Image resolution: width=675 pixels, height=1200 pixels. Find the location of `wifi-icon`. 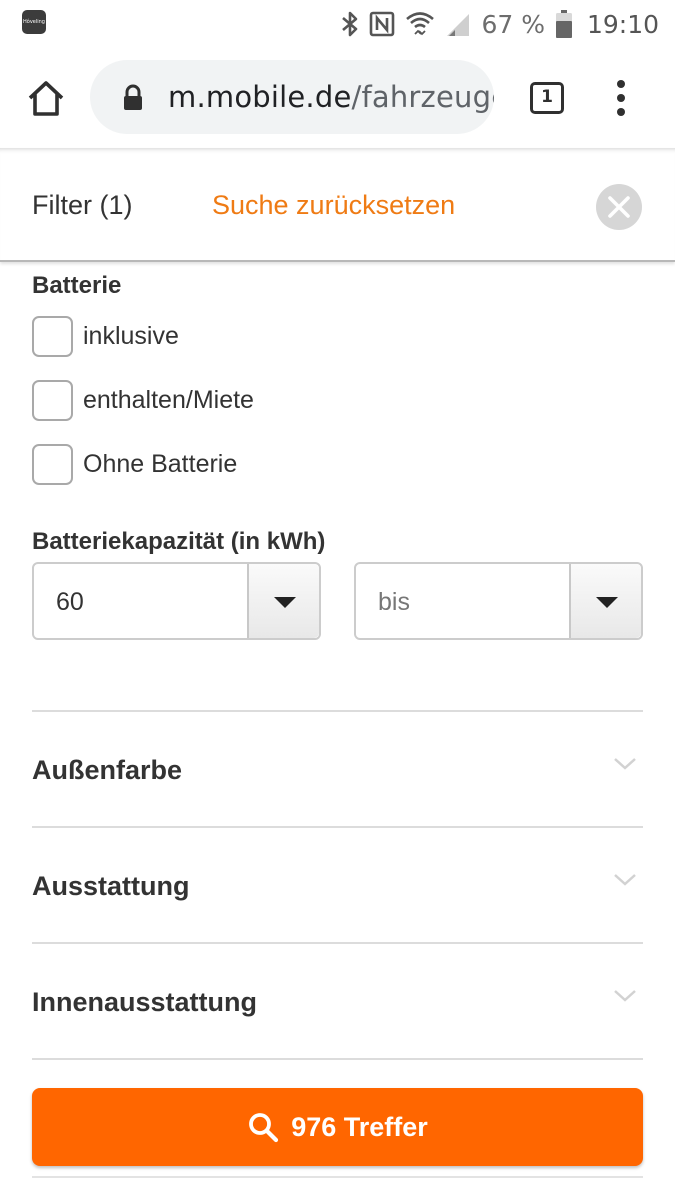

wifi-icon is located at coordinates (420, 24).